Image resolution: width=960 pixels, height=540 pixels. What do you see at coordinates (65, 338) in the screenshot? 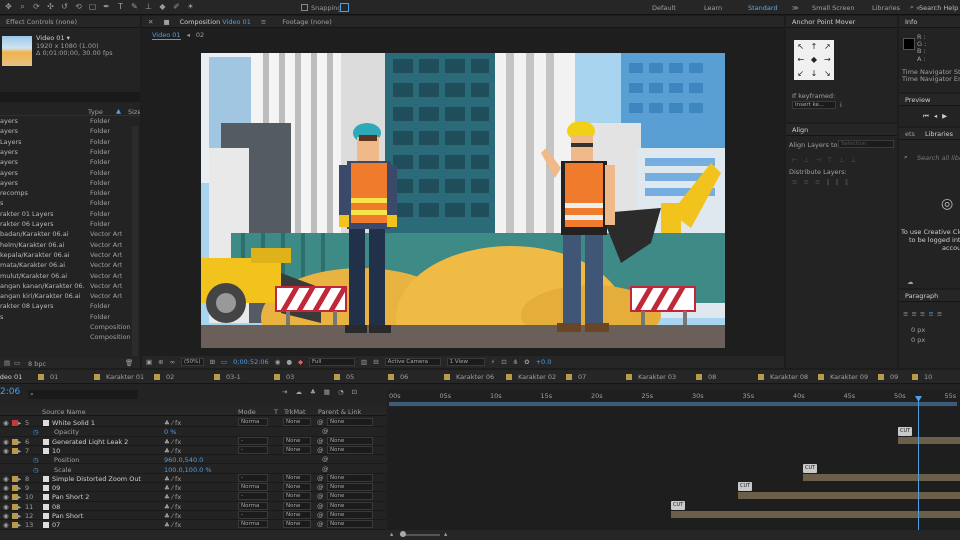
I see `project-item-row: Composition` at bounding box center [65, 338].